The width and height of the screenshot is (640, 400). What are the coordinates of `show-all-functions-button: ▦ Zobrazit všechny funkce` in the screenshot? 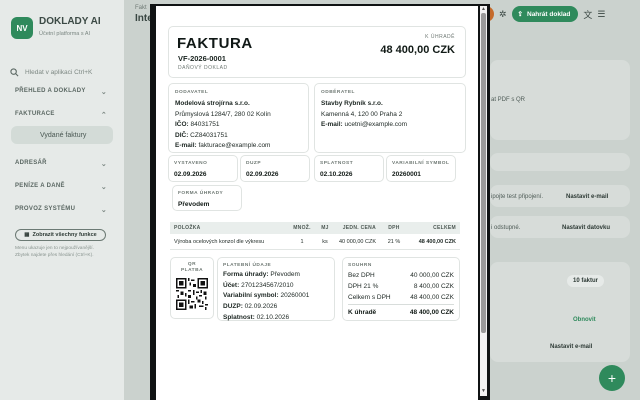 It's located at (60, 235).